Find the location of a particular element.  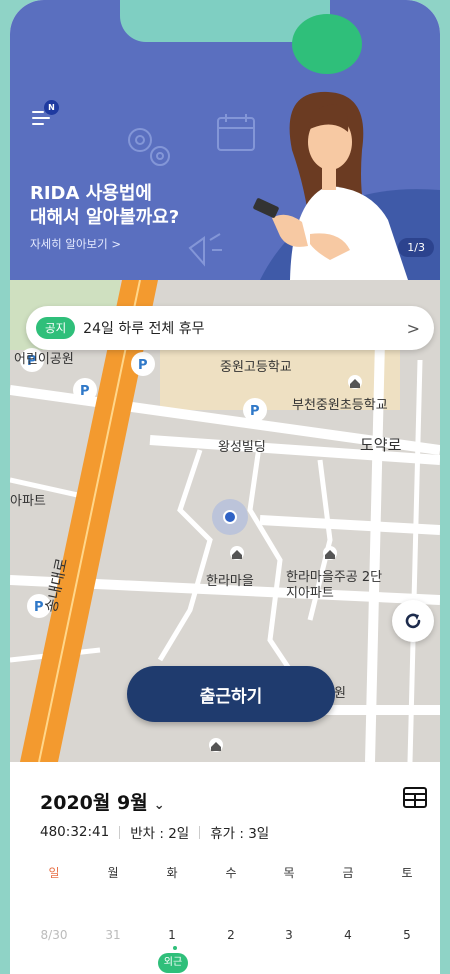

chevron-down-icon: ⌄ is located at coordinates (159, 805).